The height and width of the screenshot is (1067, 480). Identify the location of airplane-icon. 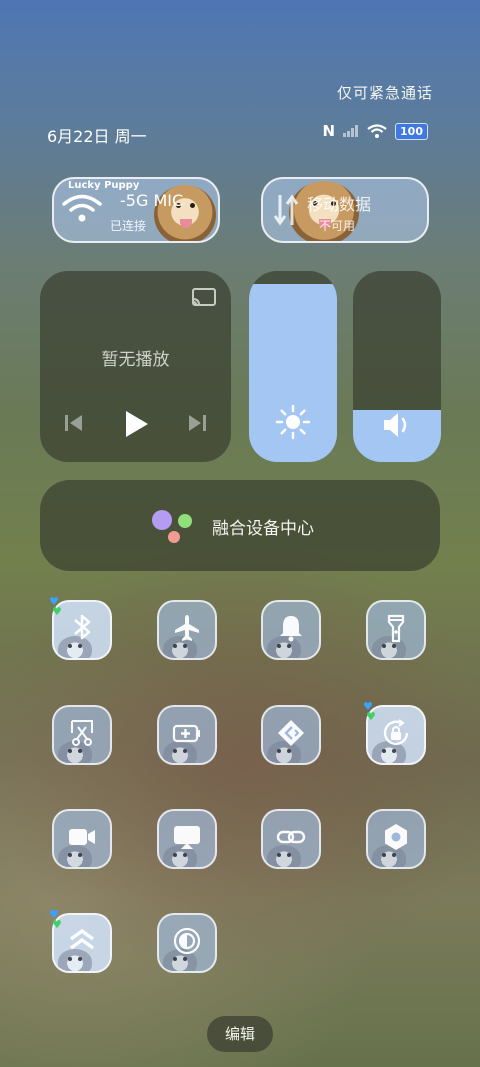
(187, 628).